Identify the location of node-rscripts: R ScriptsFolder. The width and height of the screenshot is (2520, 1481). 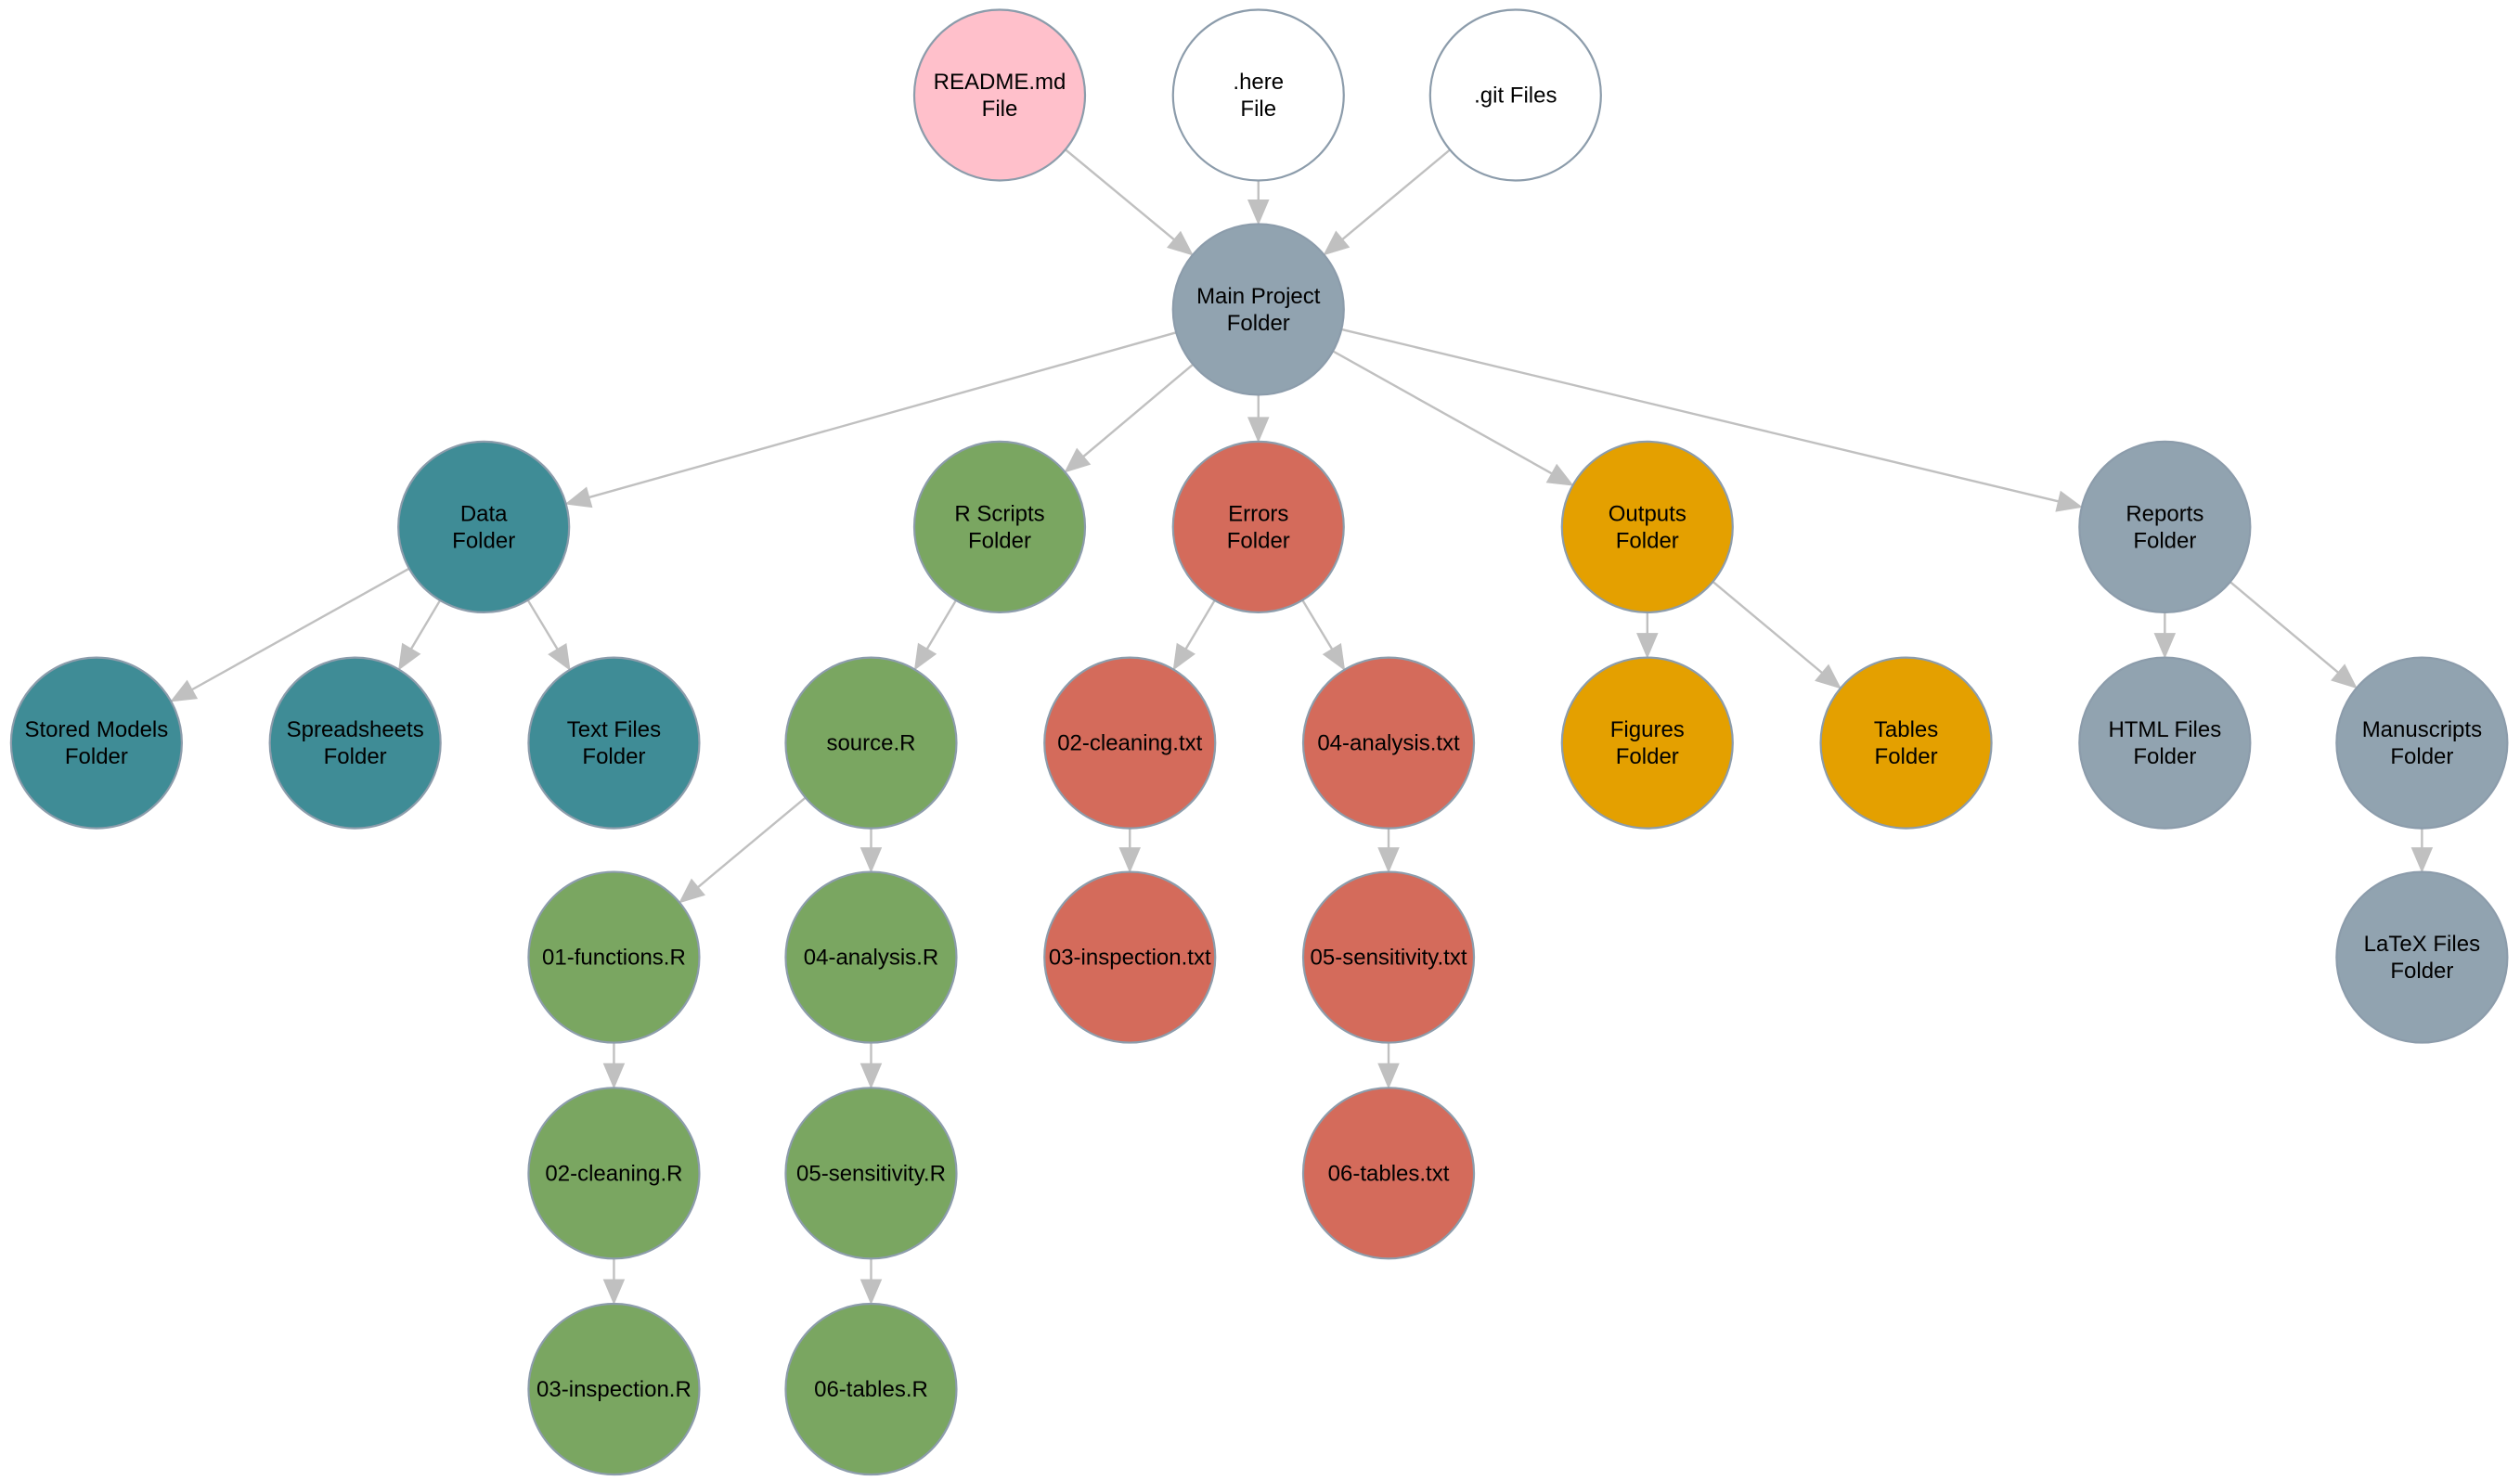
(999, 526).